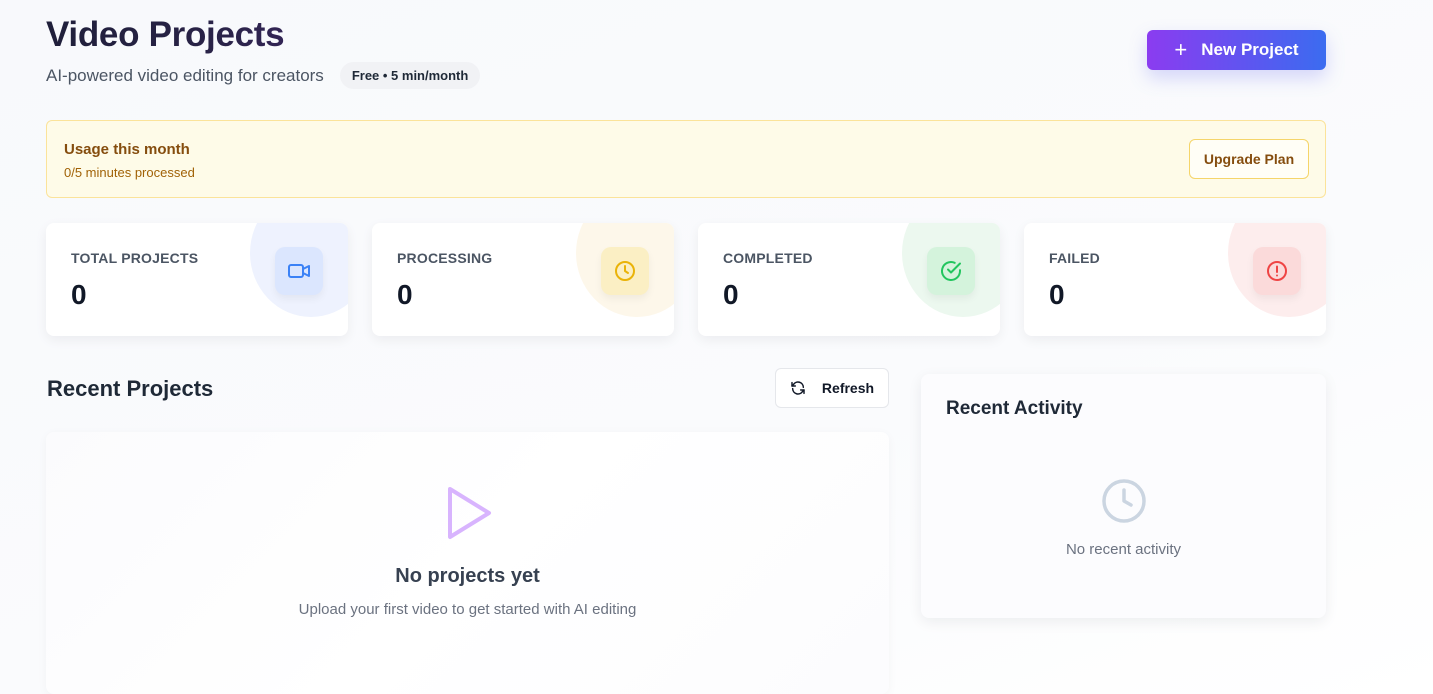 This screenshot has height=694, width=1433. I want to click on recent-activity-panel: Recent Activity No recent activity, so click(1123, 496).